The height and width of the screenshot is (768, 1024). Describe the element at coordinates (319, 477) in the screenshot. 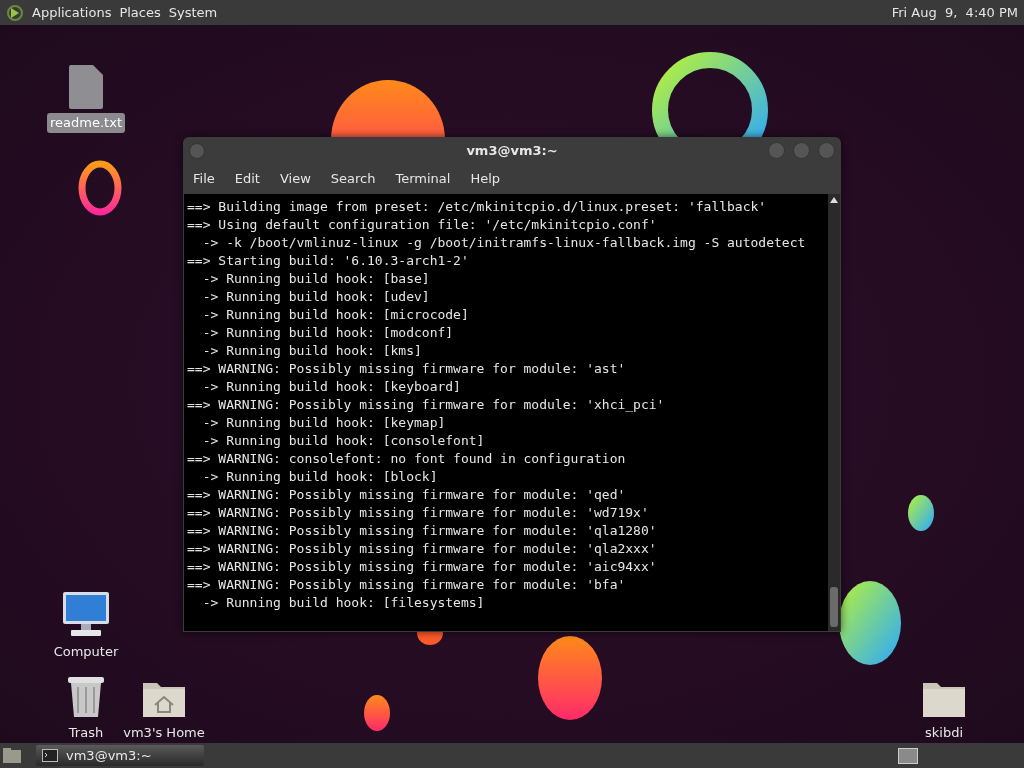

I see `terminal-line: -> Running build hook: [block]` at that location.